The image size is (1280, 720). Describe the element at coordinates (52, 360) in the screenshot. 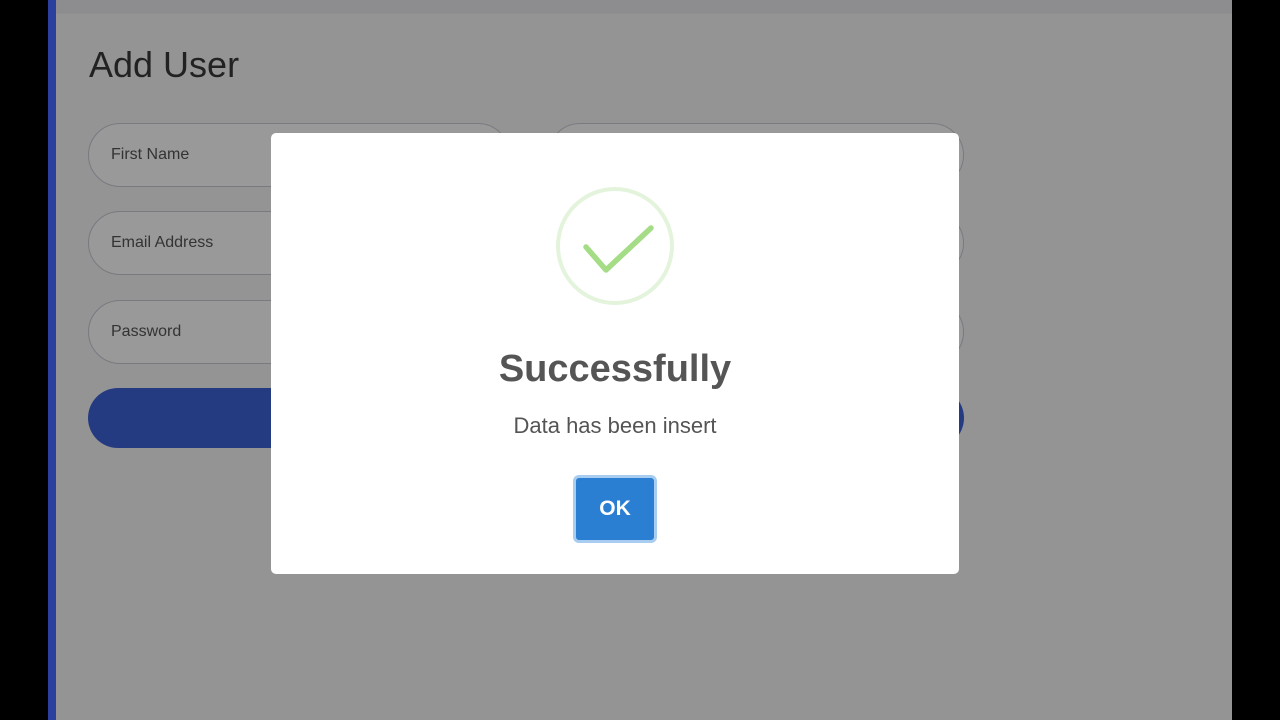

I see `sidebar-accent-bar` at that location.